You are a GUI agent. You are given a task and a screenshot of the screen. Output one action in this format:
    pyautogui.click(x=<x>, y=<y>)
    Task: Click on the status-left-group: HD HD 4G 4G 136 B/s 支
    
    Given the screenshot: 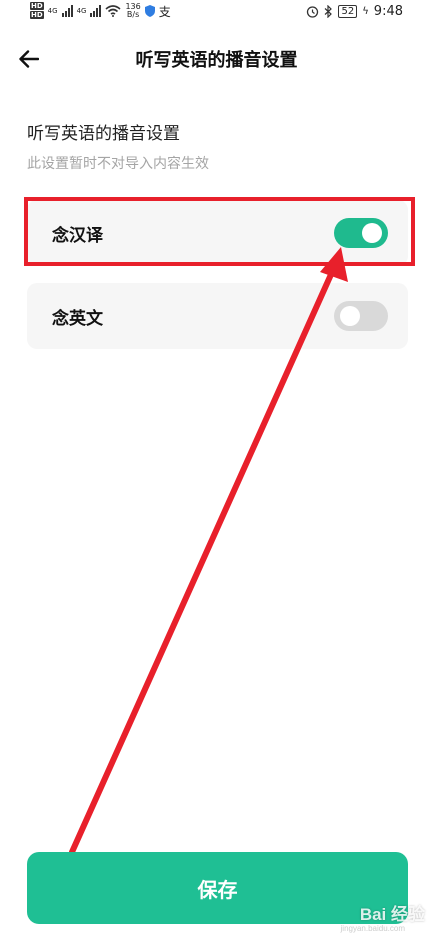 What is the action you would take?
    pyautogui.click(x=100, y=11)
    